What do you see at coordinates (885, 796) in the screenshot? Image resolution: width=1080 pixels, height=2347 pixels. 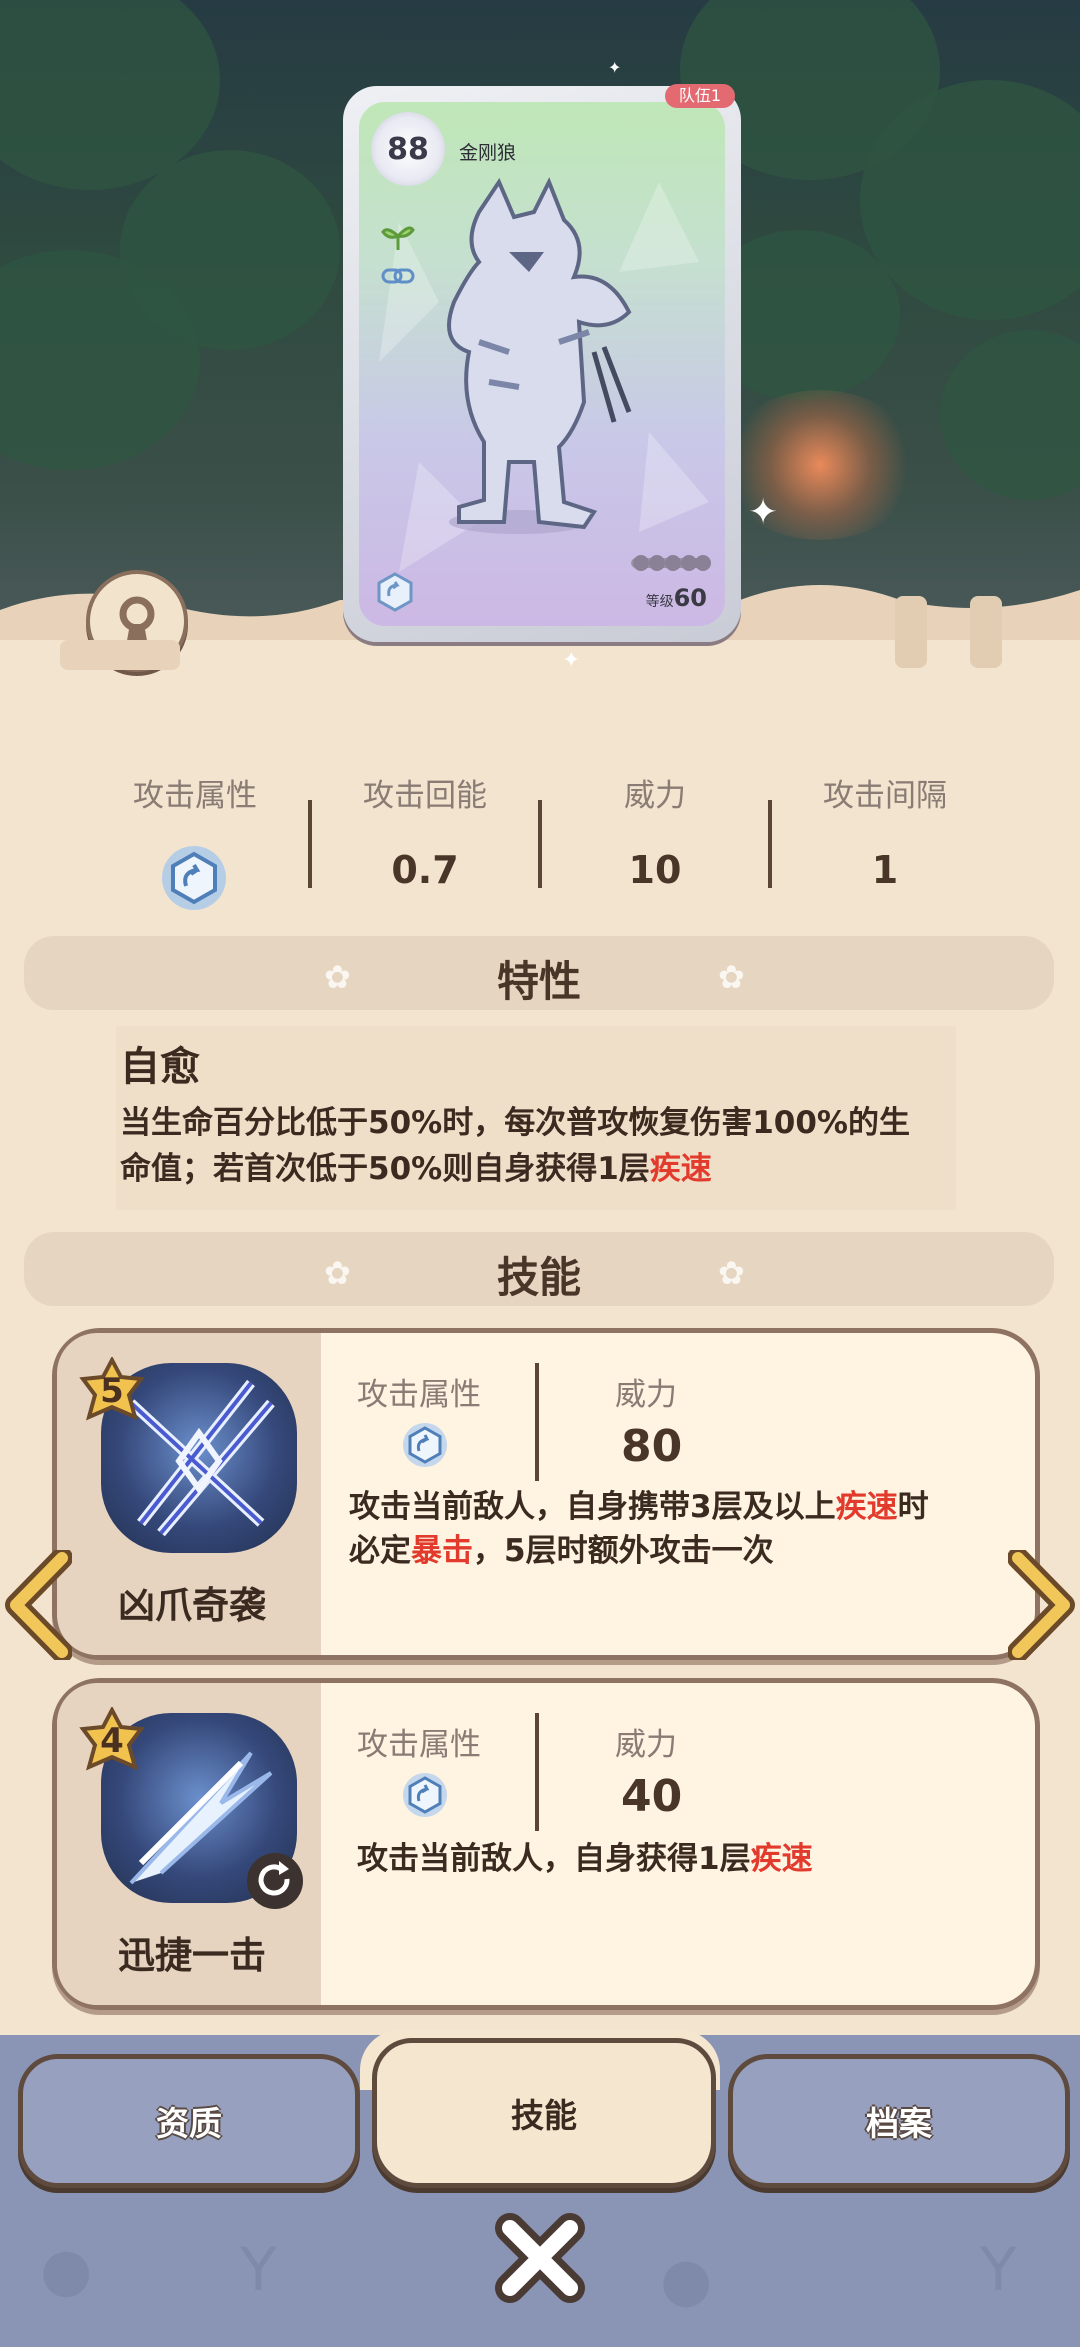 I see `stat-label-interval: 攻击间隔` at bounding box center [885, 796].